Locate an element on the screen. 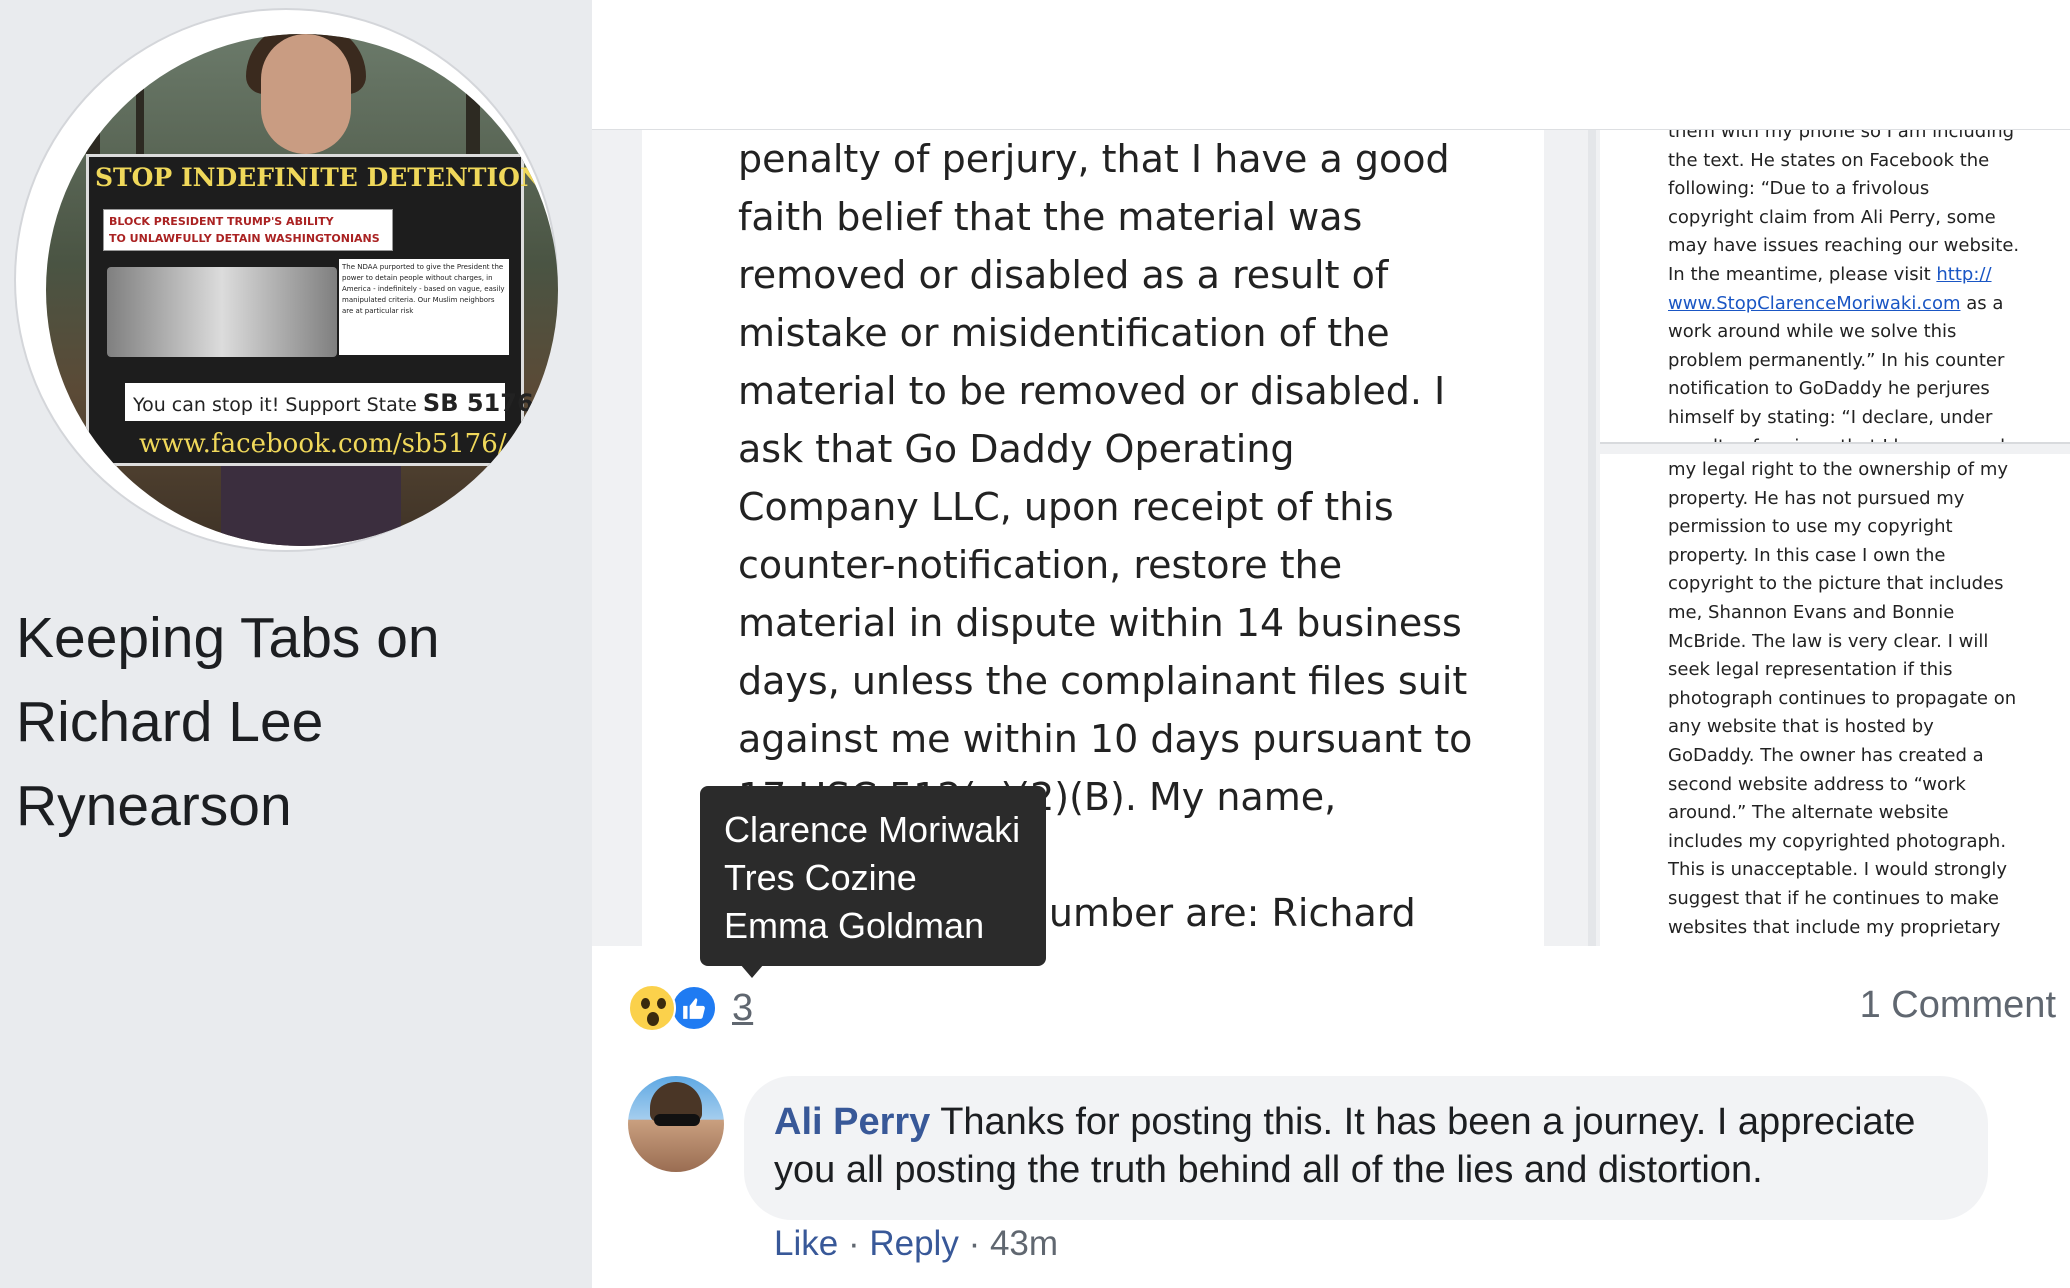  tooltip-arrow is located at coordinates (752, 971).